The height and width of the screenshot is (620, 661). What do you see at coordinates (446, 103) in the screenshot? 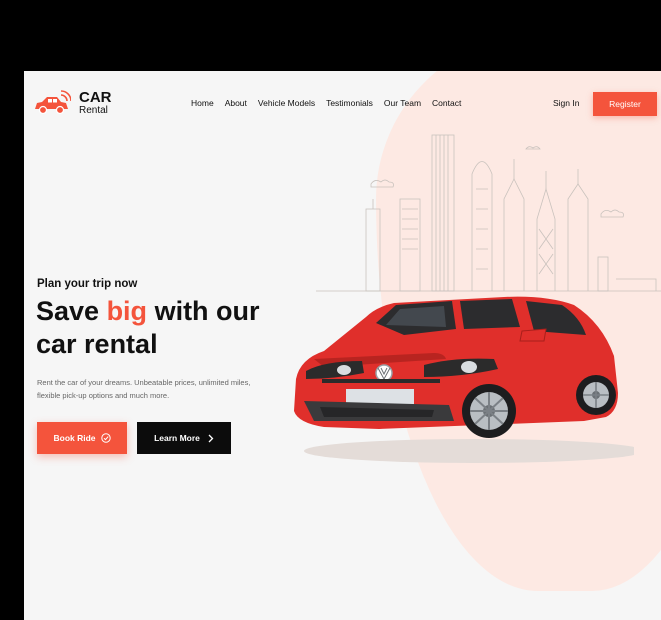
I see `nav-contact: Contact` at bounding box center [446, 103].